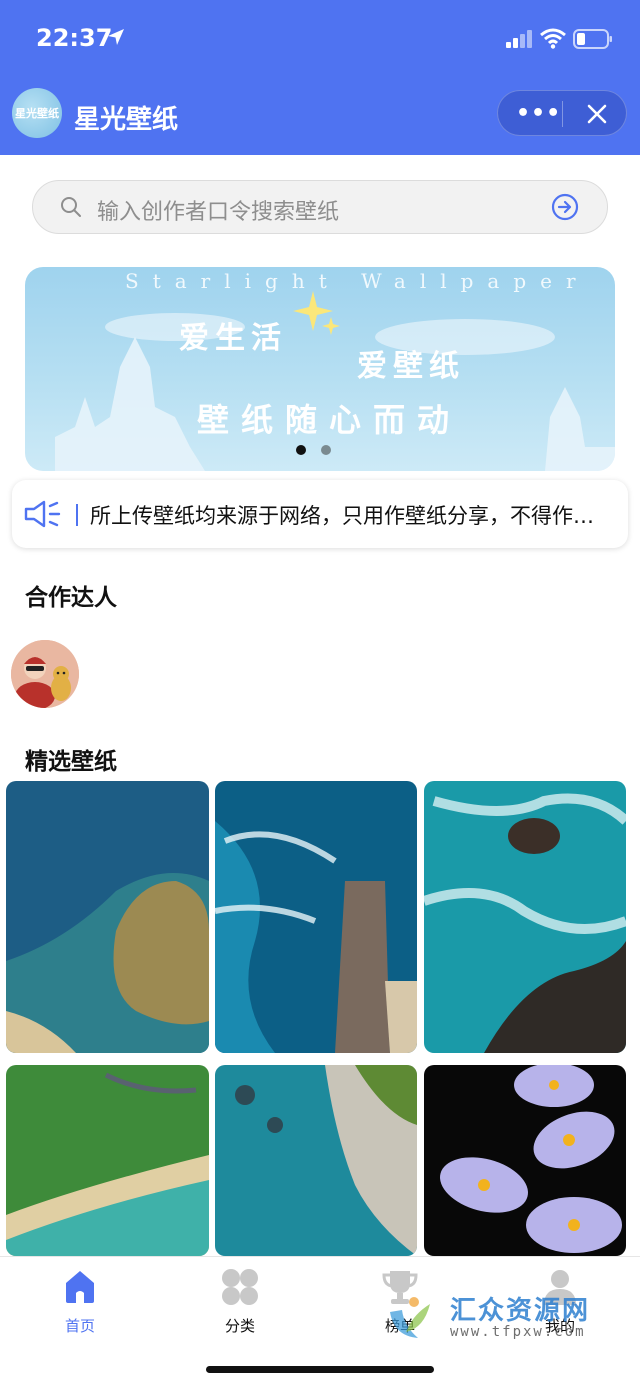 Image resolution: width=640 pixels, height=1385 pixels. Describe the element at coordinates (597, 114) in the screenshot. I see `close-icon` at that location.